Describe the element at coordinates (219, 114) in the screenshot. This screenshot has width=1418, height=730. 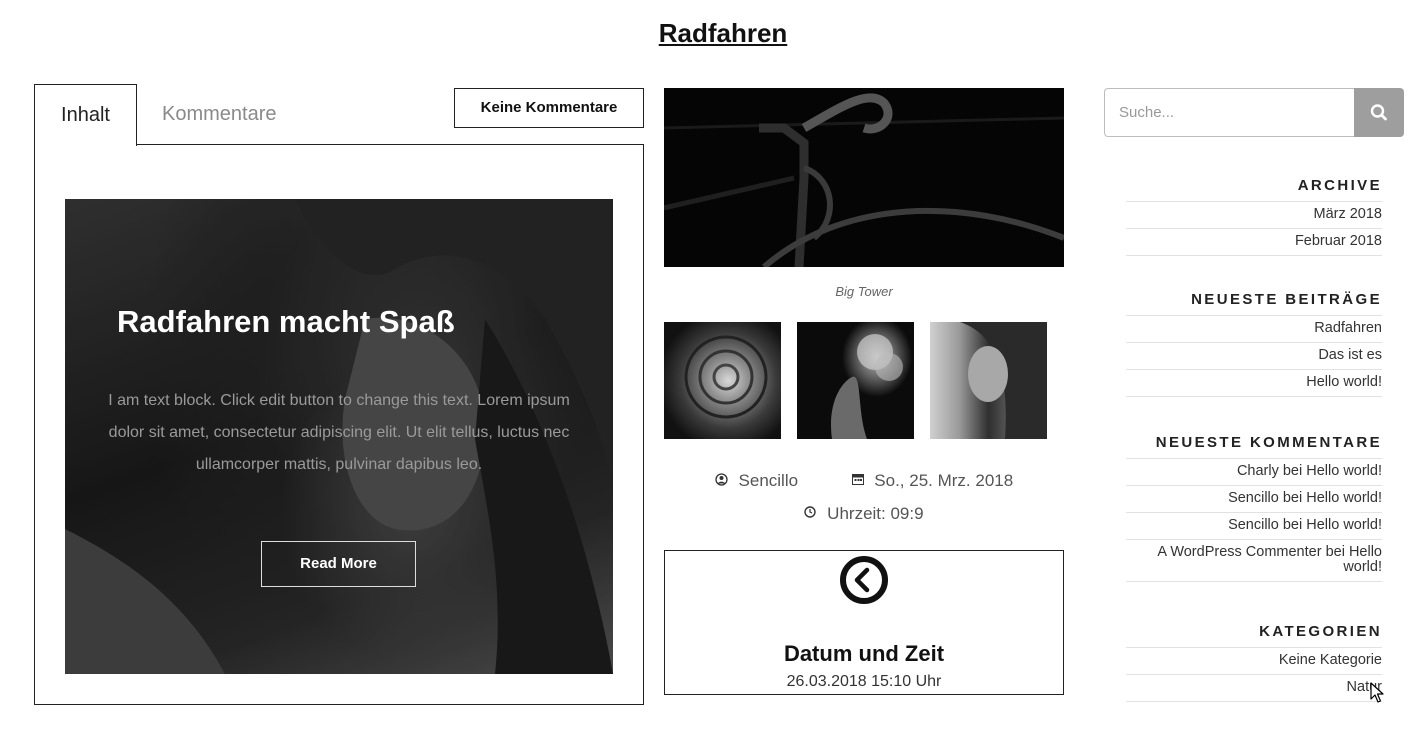
I see `tab-kommentare: Kommentare` at that location.